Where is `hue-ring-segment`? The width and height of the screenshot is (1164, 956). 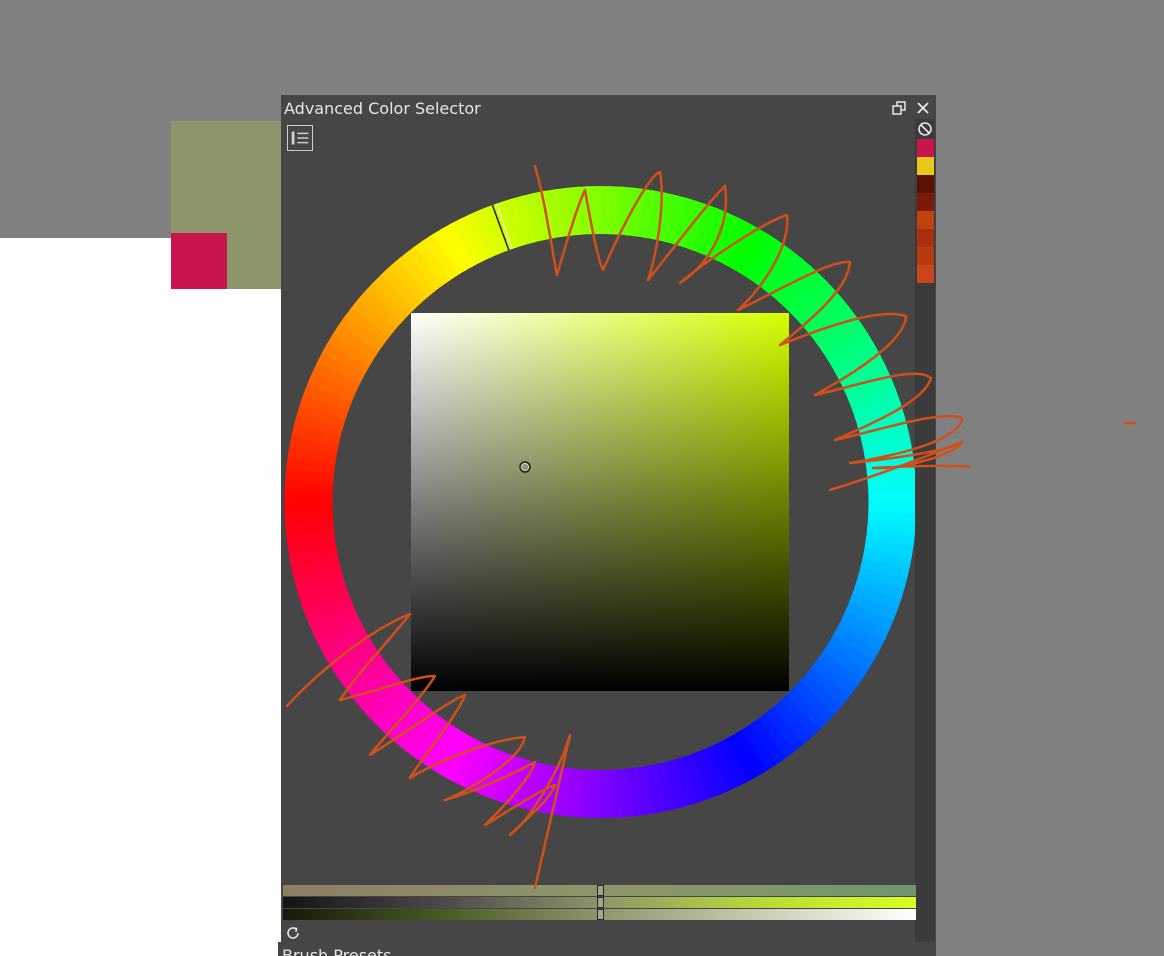 hue-ring-segment is located at coordinates (892, 506).